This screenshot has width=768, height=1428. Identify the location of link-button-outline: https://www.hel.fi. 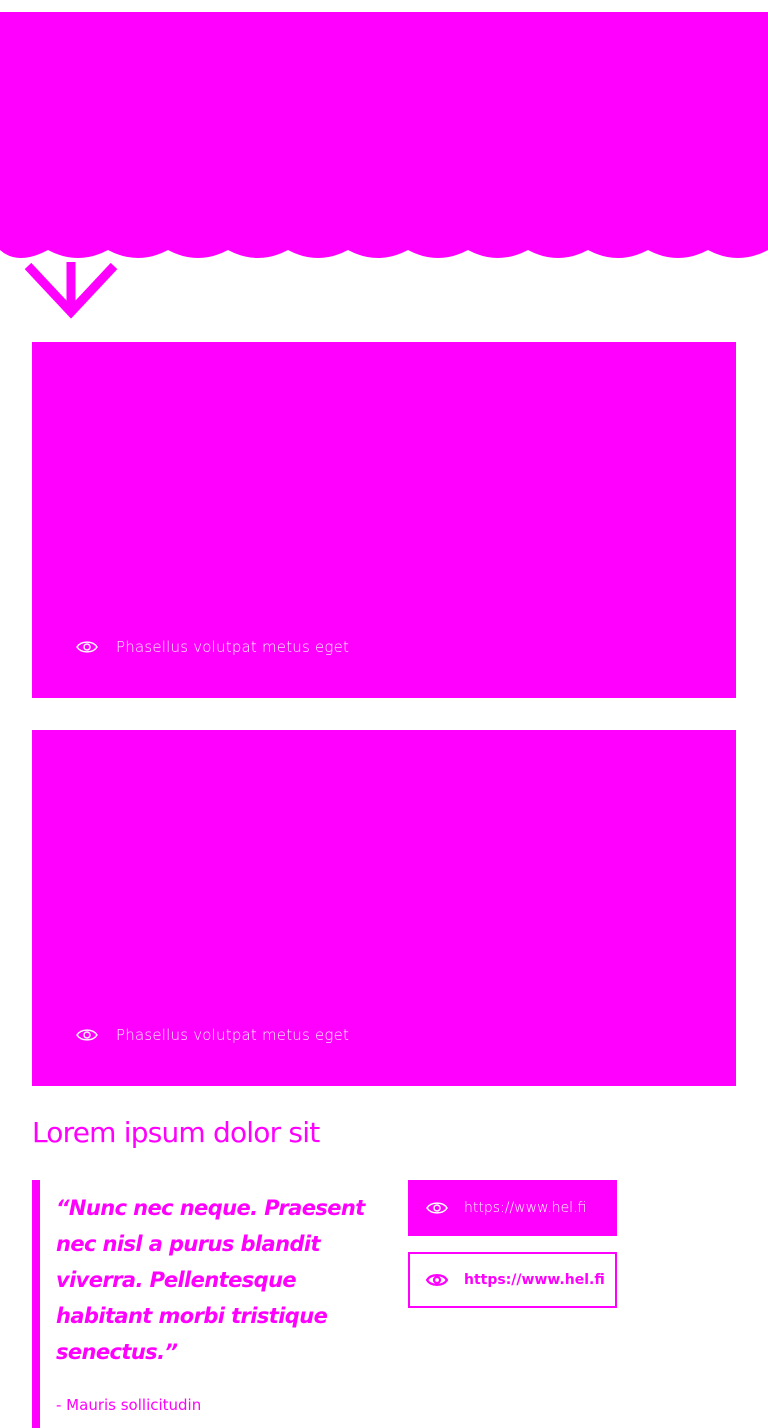
(512, 1280).